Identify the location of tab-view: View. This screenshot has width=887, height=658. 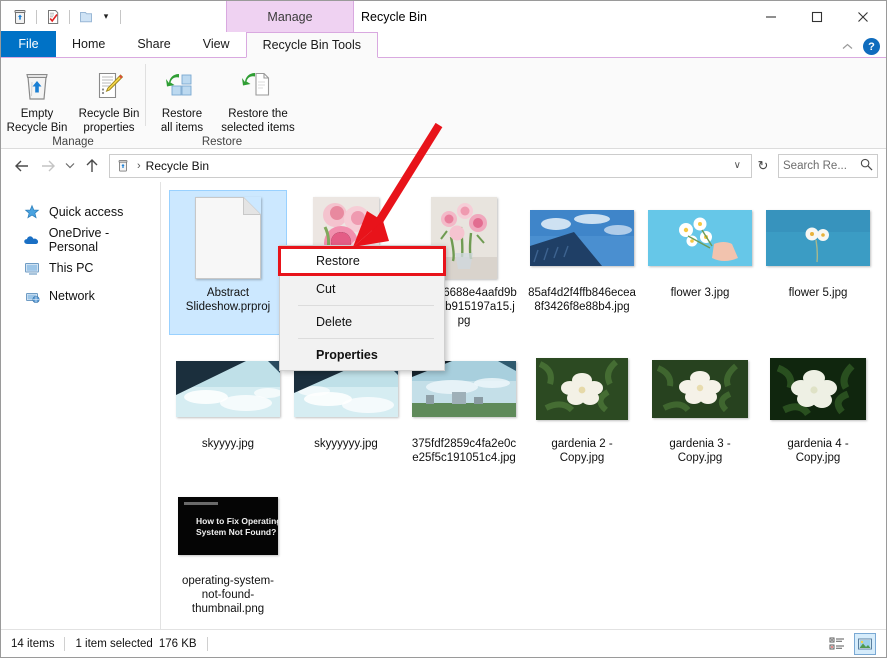
(216, 44).